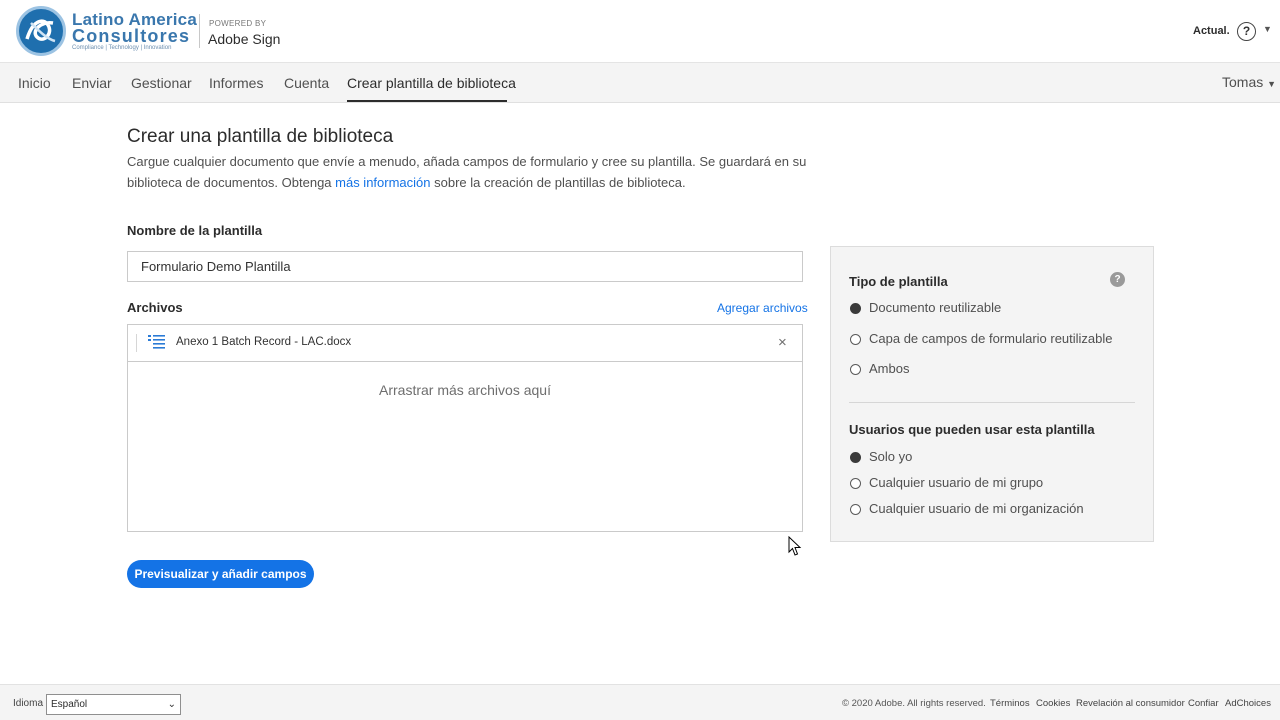  Describe the element at coordinates (34, 83) in the screenshot. I see `nav-item-inicio: Inicio` at that location.